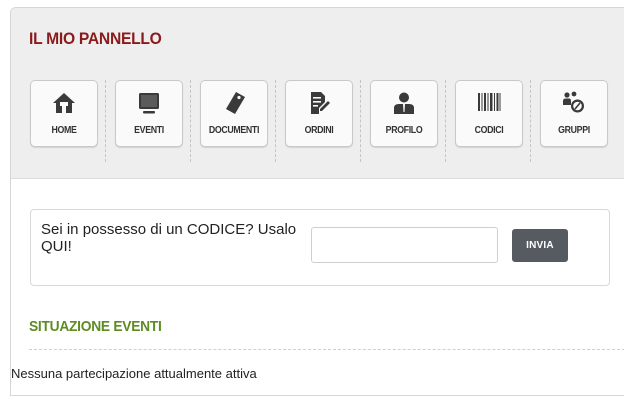 The image size is (624, 396). I want to click on nav-gruppi-button: GRUPPI, so click(574, 113).